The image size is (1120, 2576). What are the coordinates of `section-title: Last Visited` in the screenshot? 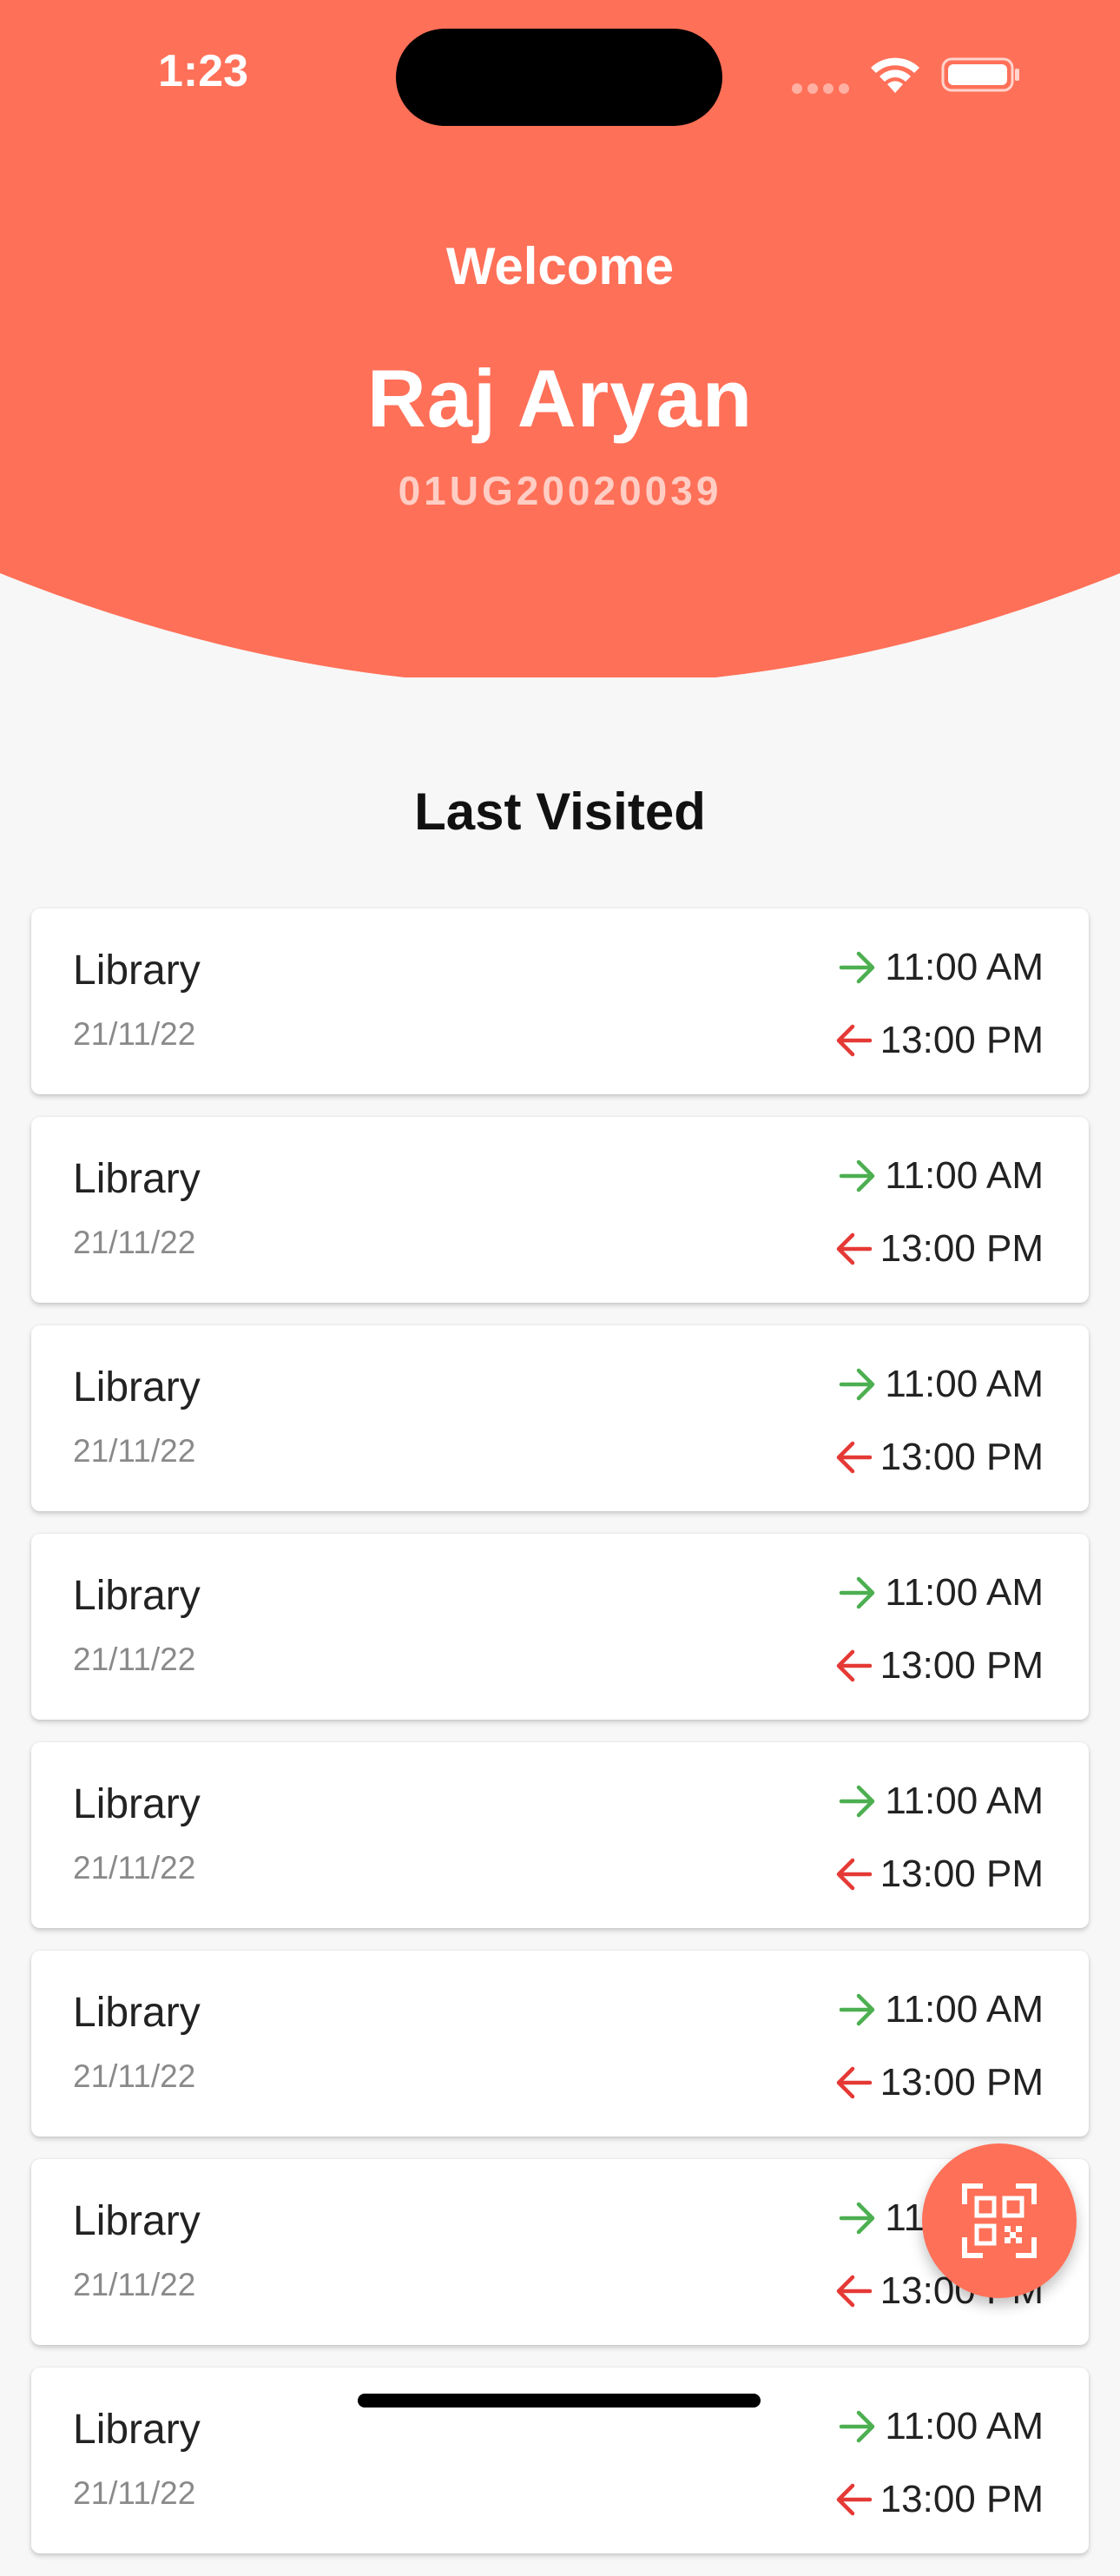 It's located at (560, 812).